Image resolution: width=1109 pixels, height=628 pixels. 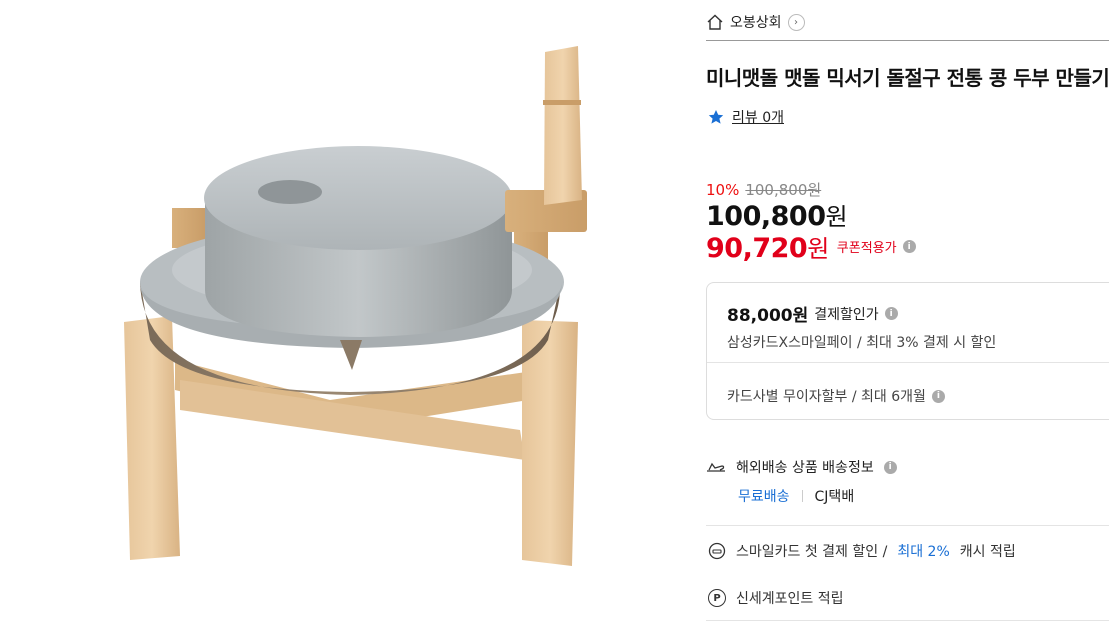 I want to click on coupon-label: 쿠폰적용가, so click(x=866, y=248).